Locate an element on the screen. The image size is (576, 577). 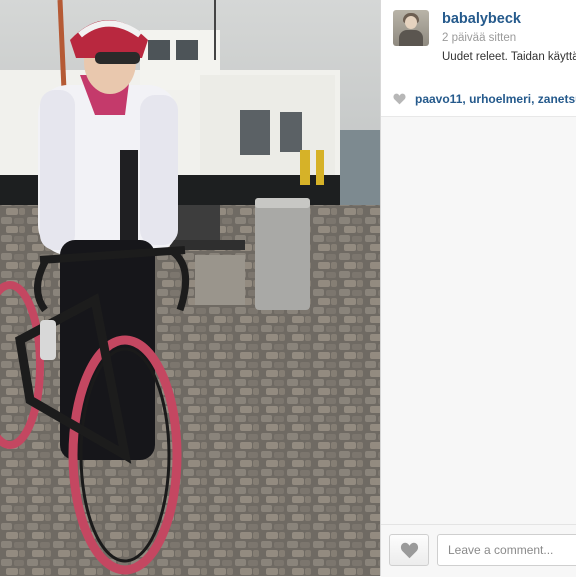
likers-list: paavo11, urhoelmeri, zanetsu is located at coordinates (495, 99).